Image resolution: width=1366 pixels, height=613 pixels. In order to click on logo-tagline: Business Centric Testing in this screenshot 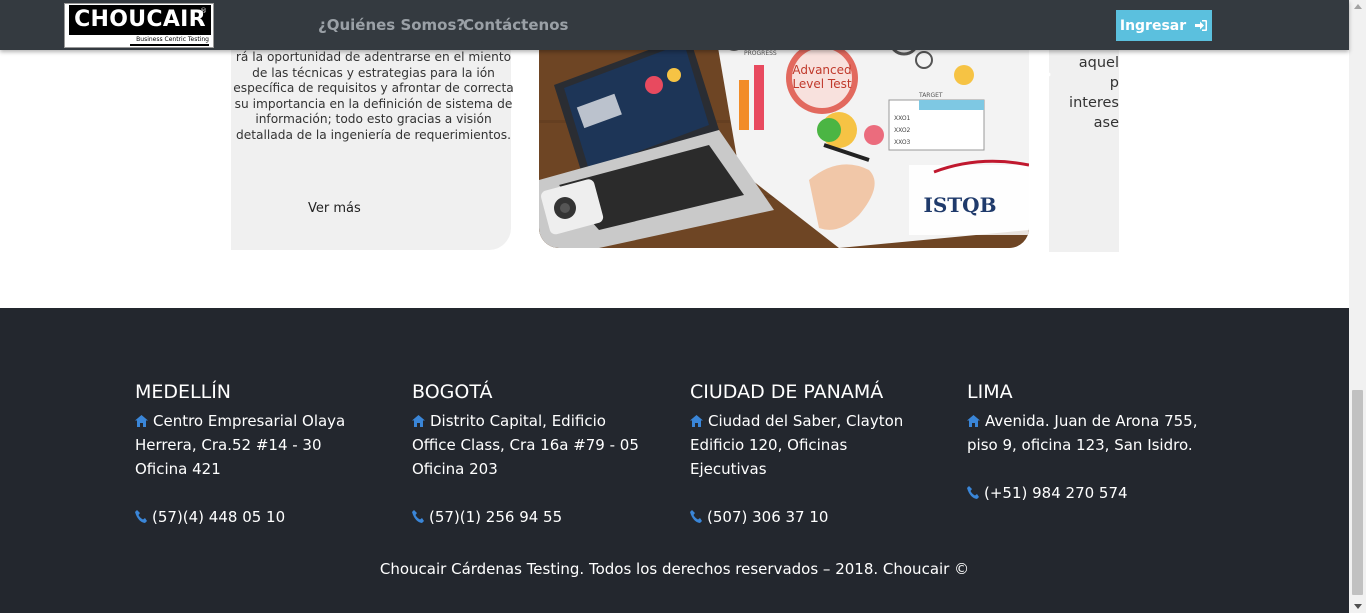, I will do `click(172, 39)`.